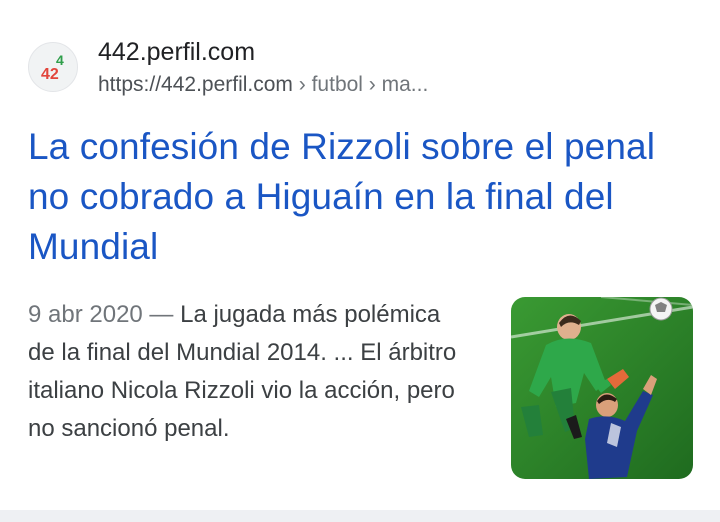  I want to click on 442-logo-icon: 4 42, so click(53, 67).